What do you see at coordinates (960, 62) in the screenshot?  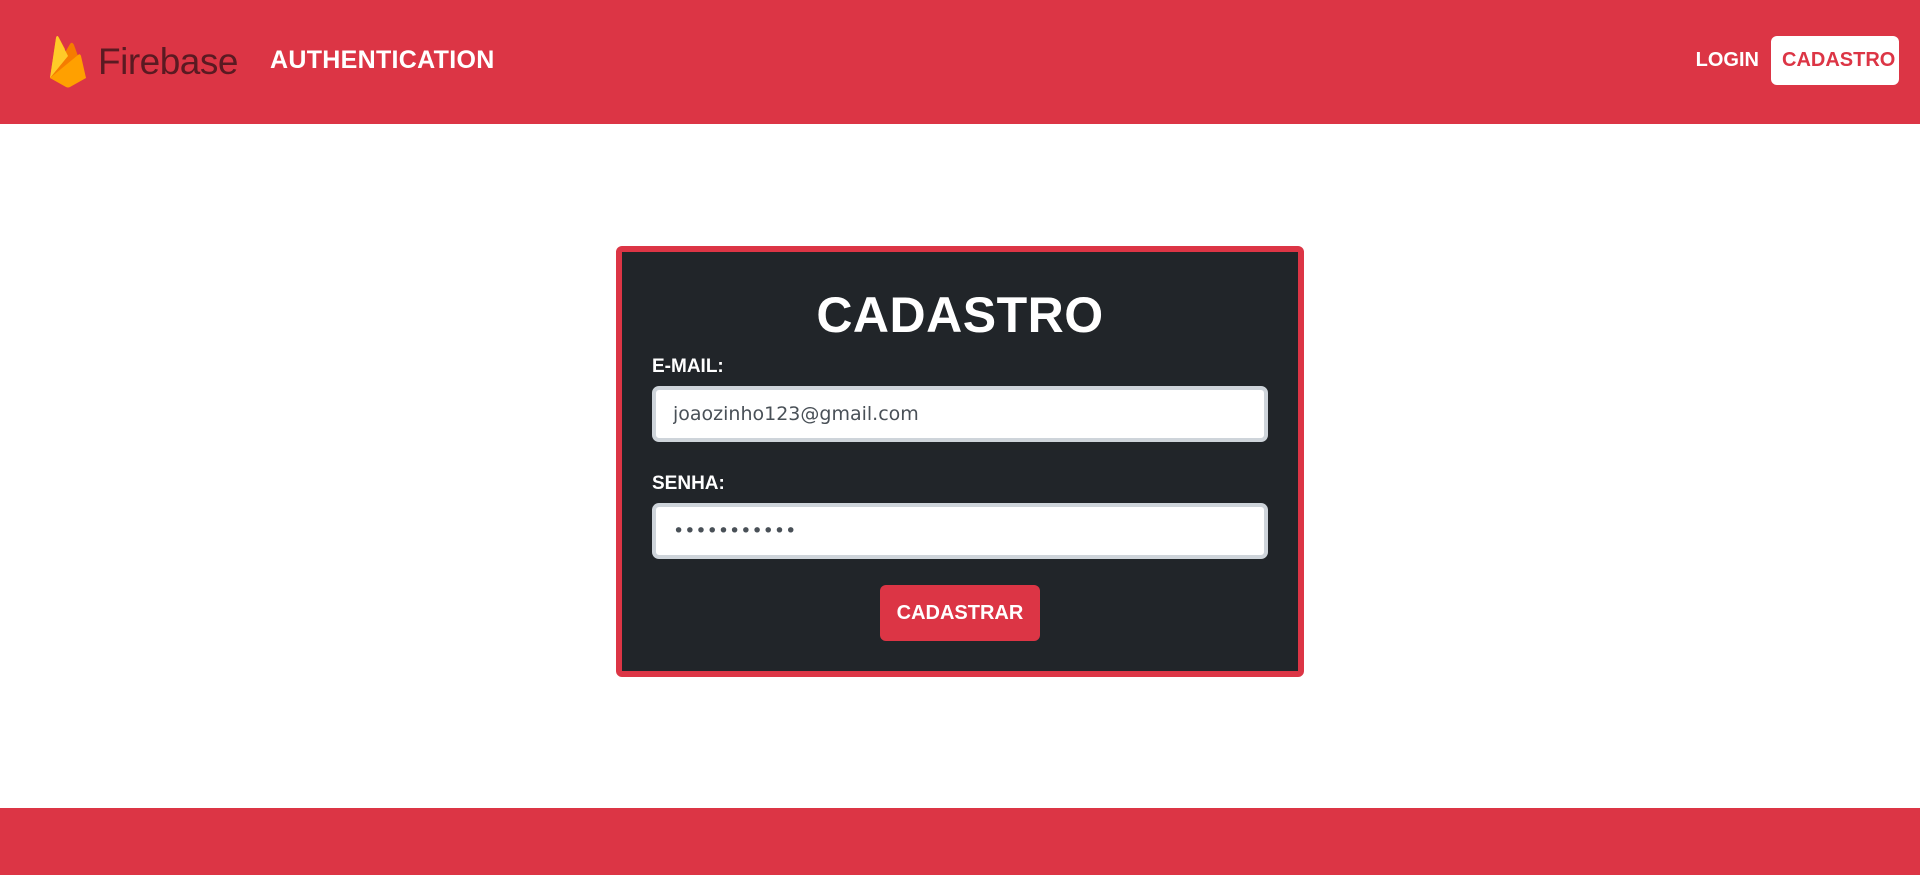 I see `top-navbar: Firebase AUTHENTICATION LOGIN CADASTRO` at bounding box center [960, 62].